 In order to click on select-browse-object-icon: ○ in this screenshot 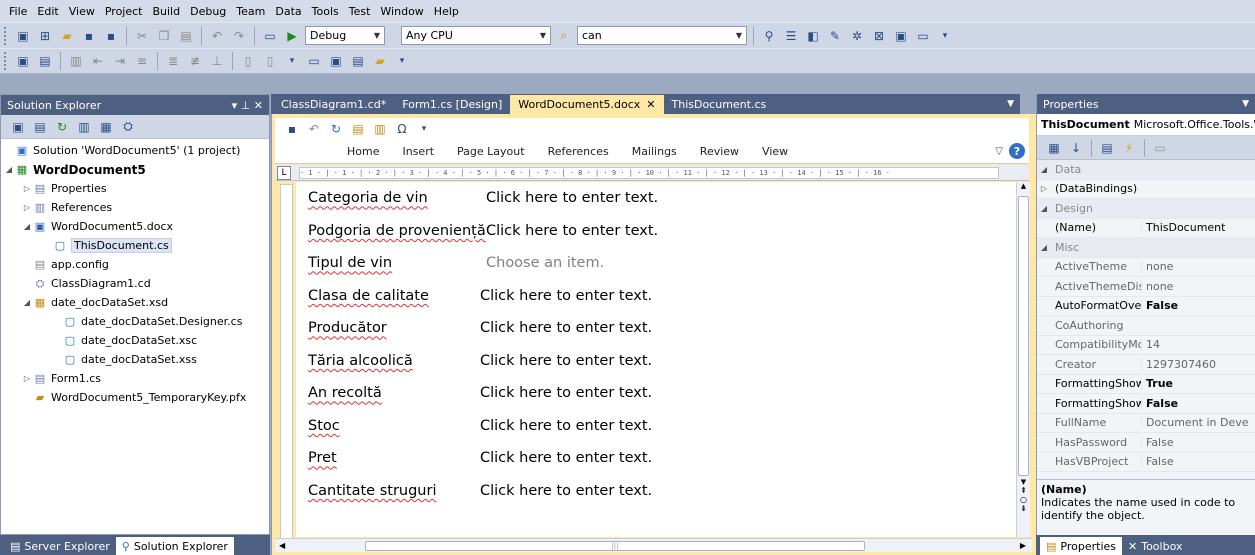, I will do `click(1023, 499)`.